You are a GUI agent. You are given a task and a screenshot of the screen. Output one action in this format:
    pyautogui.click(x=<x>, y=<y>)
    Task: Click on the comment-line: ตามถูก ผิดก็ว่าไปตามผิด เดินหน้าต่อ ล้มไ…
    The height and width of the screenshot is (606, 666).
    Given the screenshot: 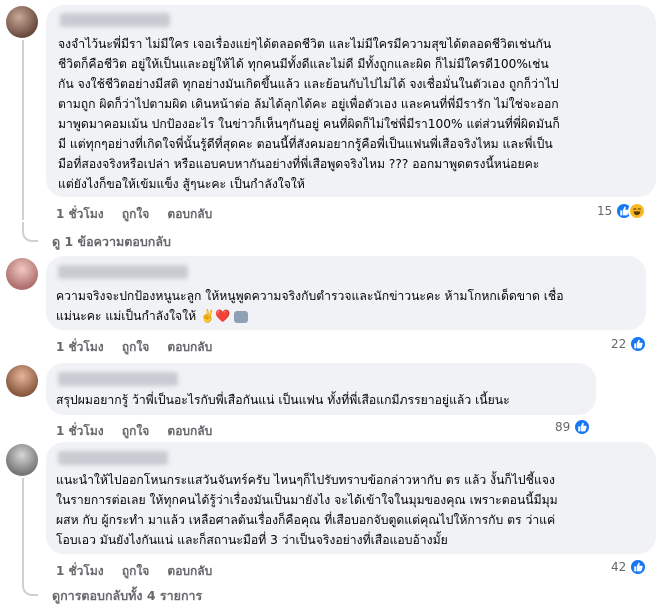 What is the action you would take?
    pyautogui.click(x=308, y=104)
    